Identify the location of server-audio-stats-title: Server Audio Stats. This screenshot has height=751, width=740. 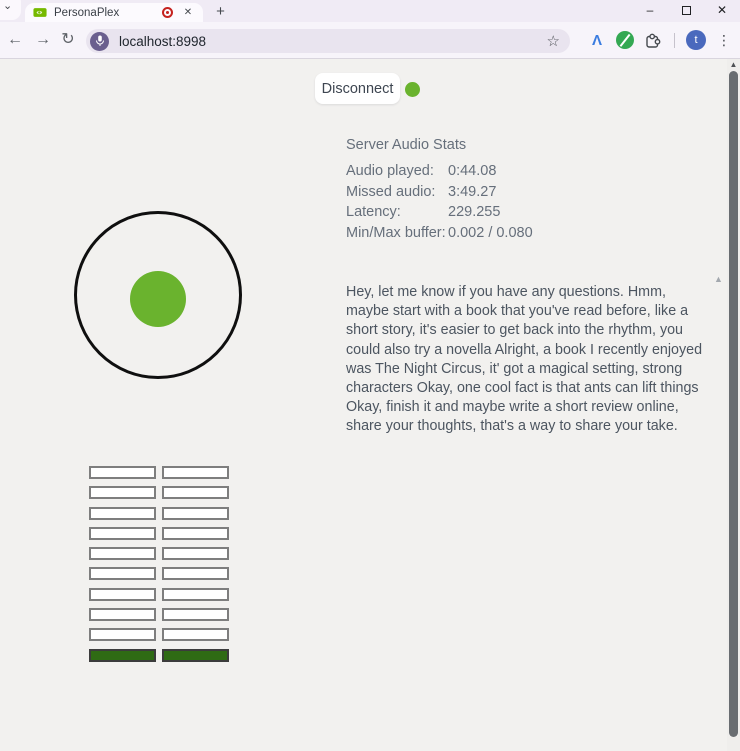
(406, 145).